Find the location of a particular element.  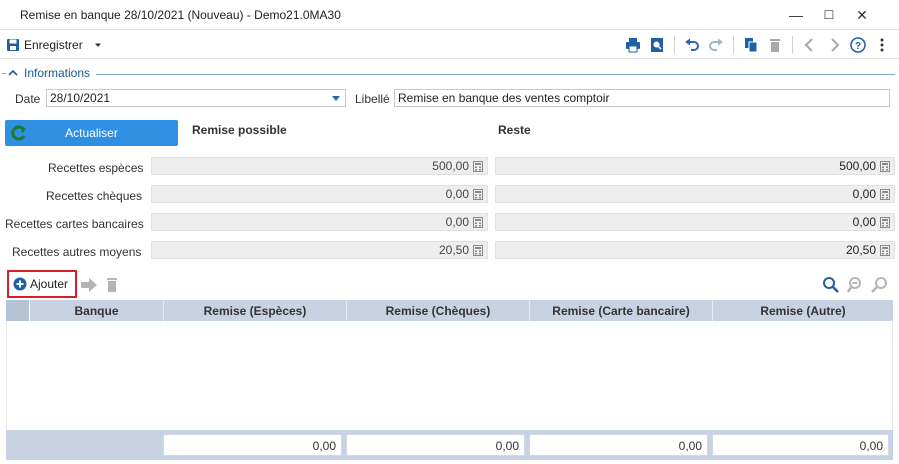

total-especes: 0,00 is located at coordinates (252, 445).